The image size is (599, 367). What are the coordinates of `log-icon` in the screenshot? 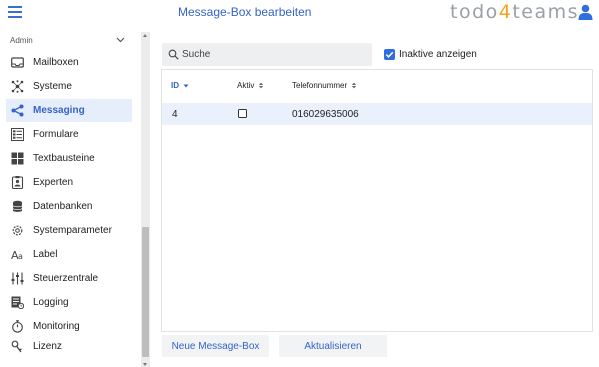 It's located at (17, 302).